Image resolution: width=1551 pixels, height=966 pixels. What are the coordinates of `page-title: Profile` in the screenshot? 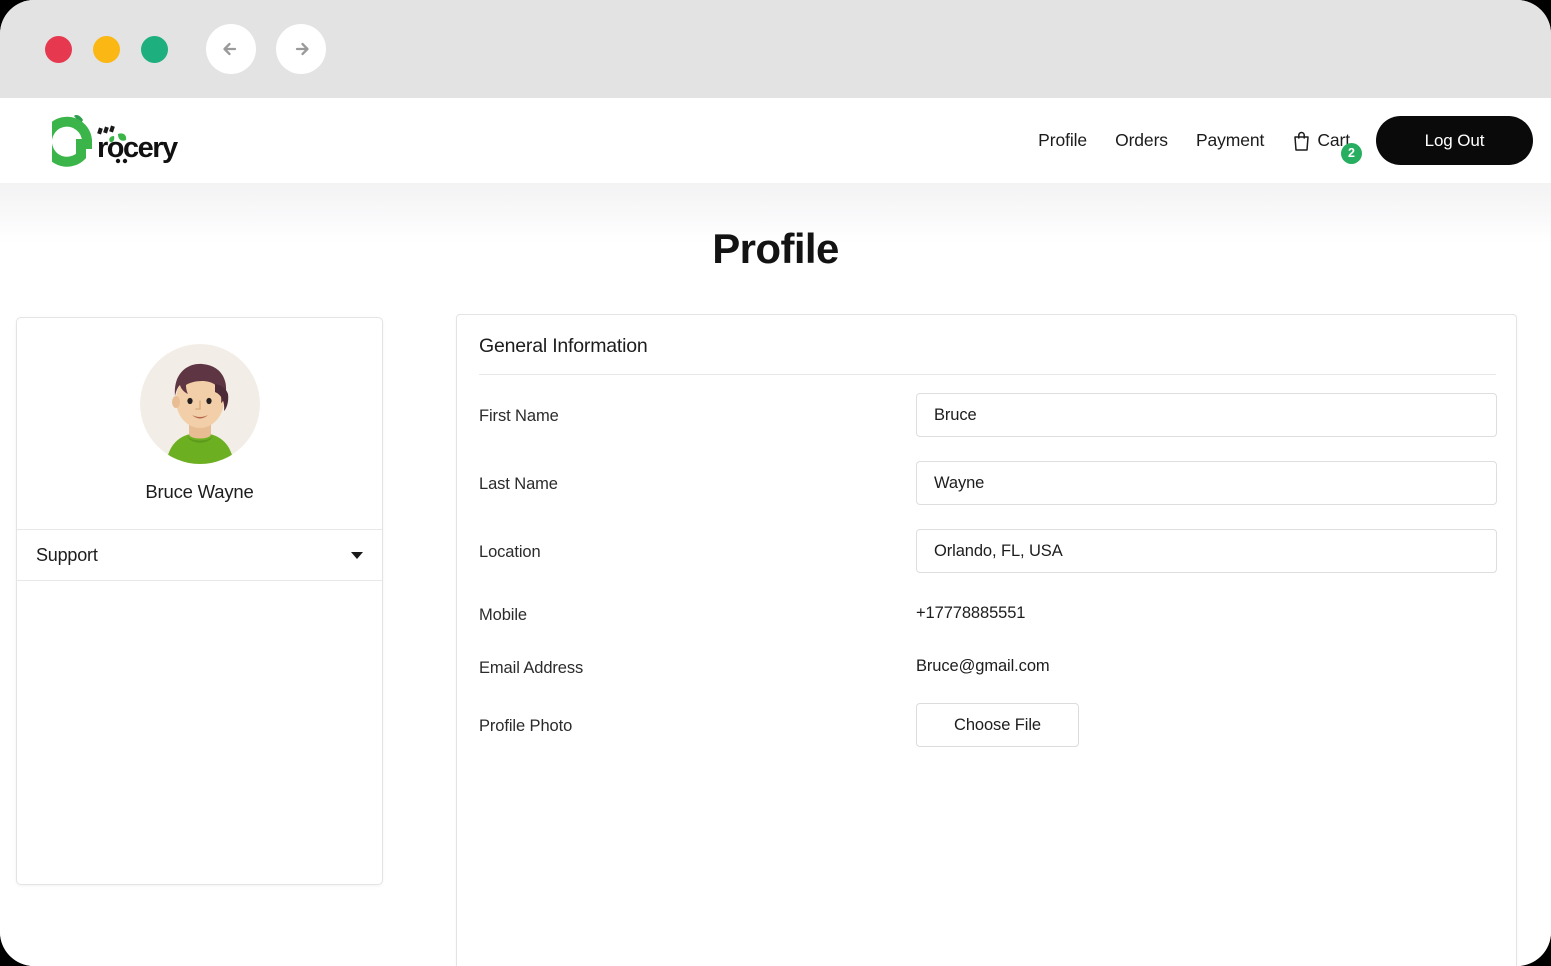 It's located at (775, 248).